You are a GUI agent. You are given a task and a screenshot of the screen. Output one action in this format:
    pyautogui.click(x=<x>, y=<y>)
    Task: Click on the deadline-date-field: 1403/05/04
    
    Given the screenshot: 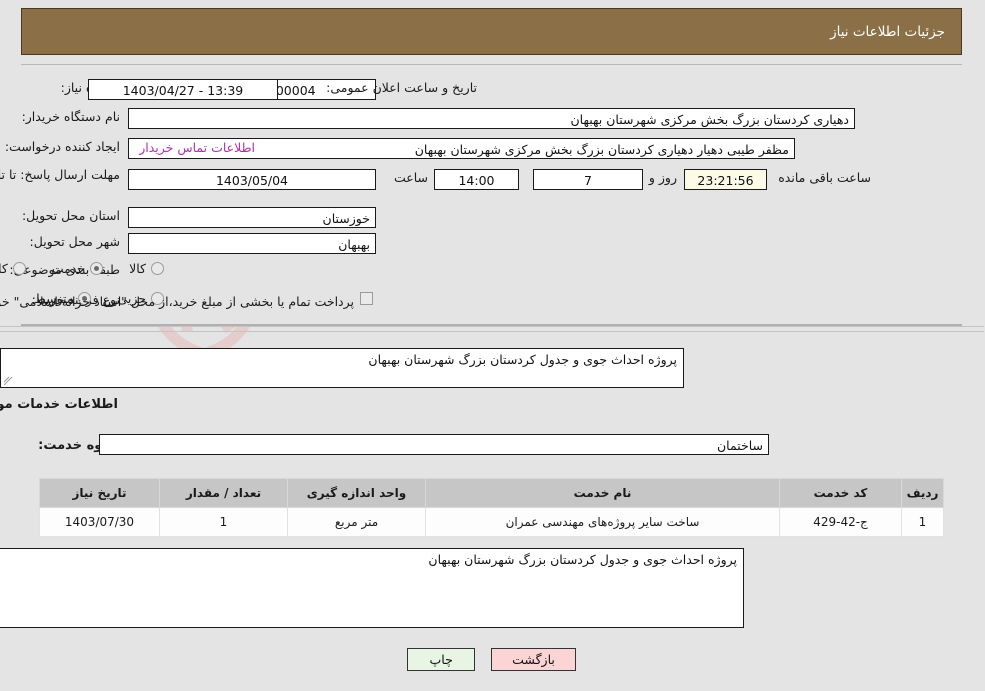 What is the action you would take?
    pyautogui.click(x=253, y=179)
    